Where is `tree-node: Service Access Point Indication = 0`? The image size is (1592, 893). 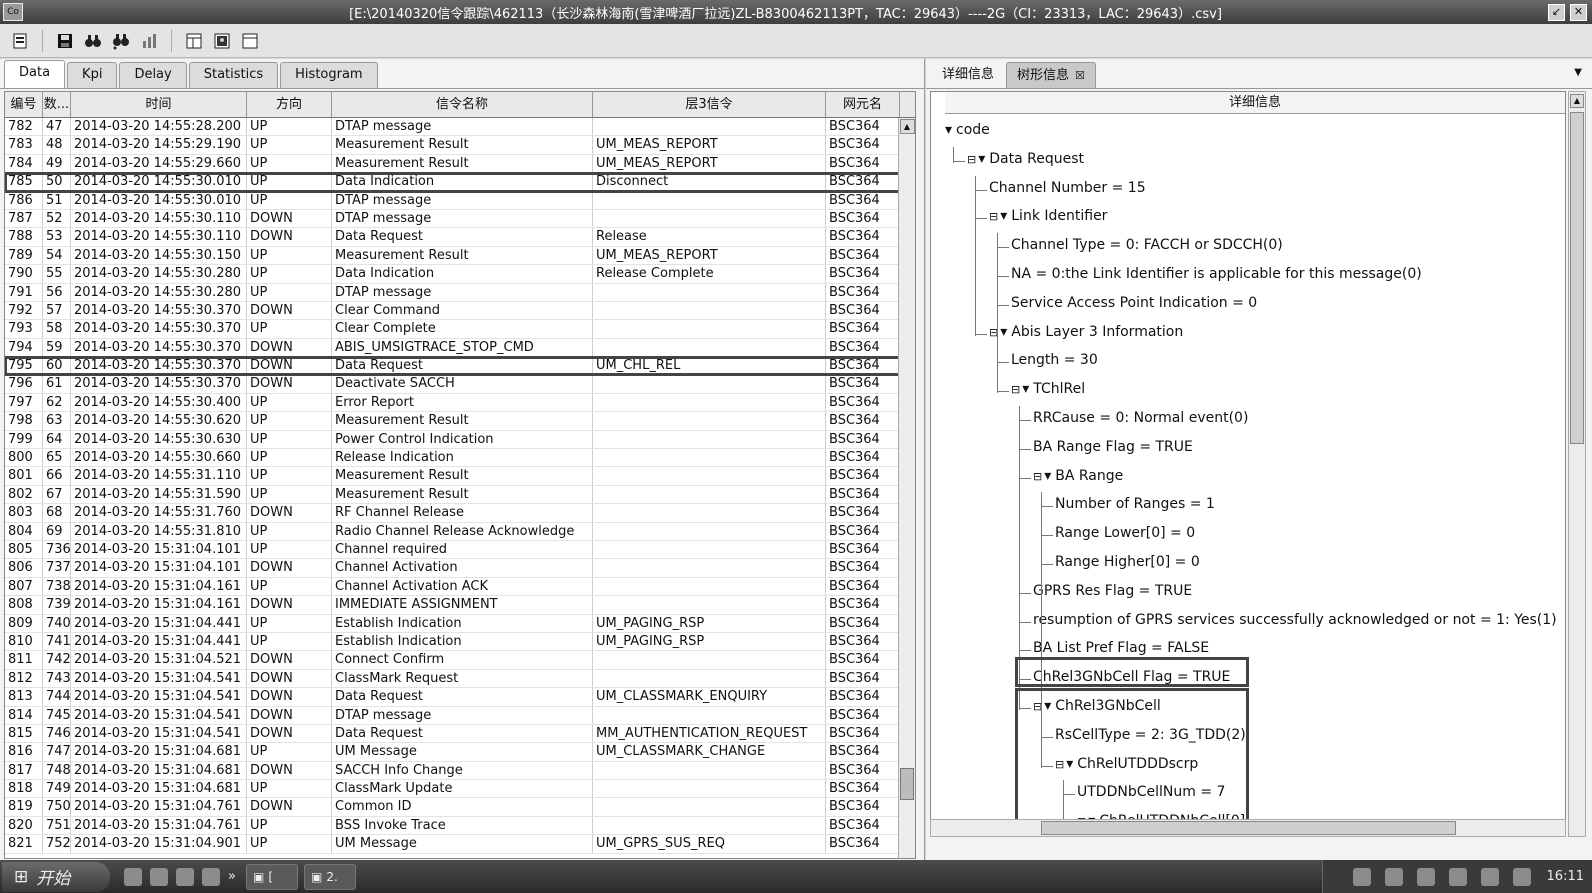
tree-node: Service Access Point Indication = 0 is located at coordinates (1134, 303).